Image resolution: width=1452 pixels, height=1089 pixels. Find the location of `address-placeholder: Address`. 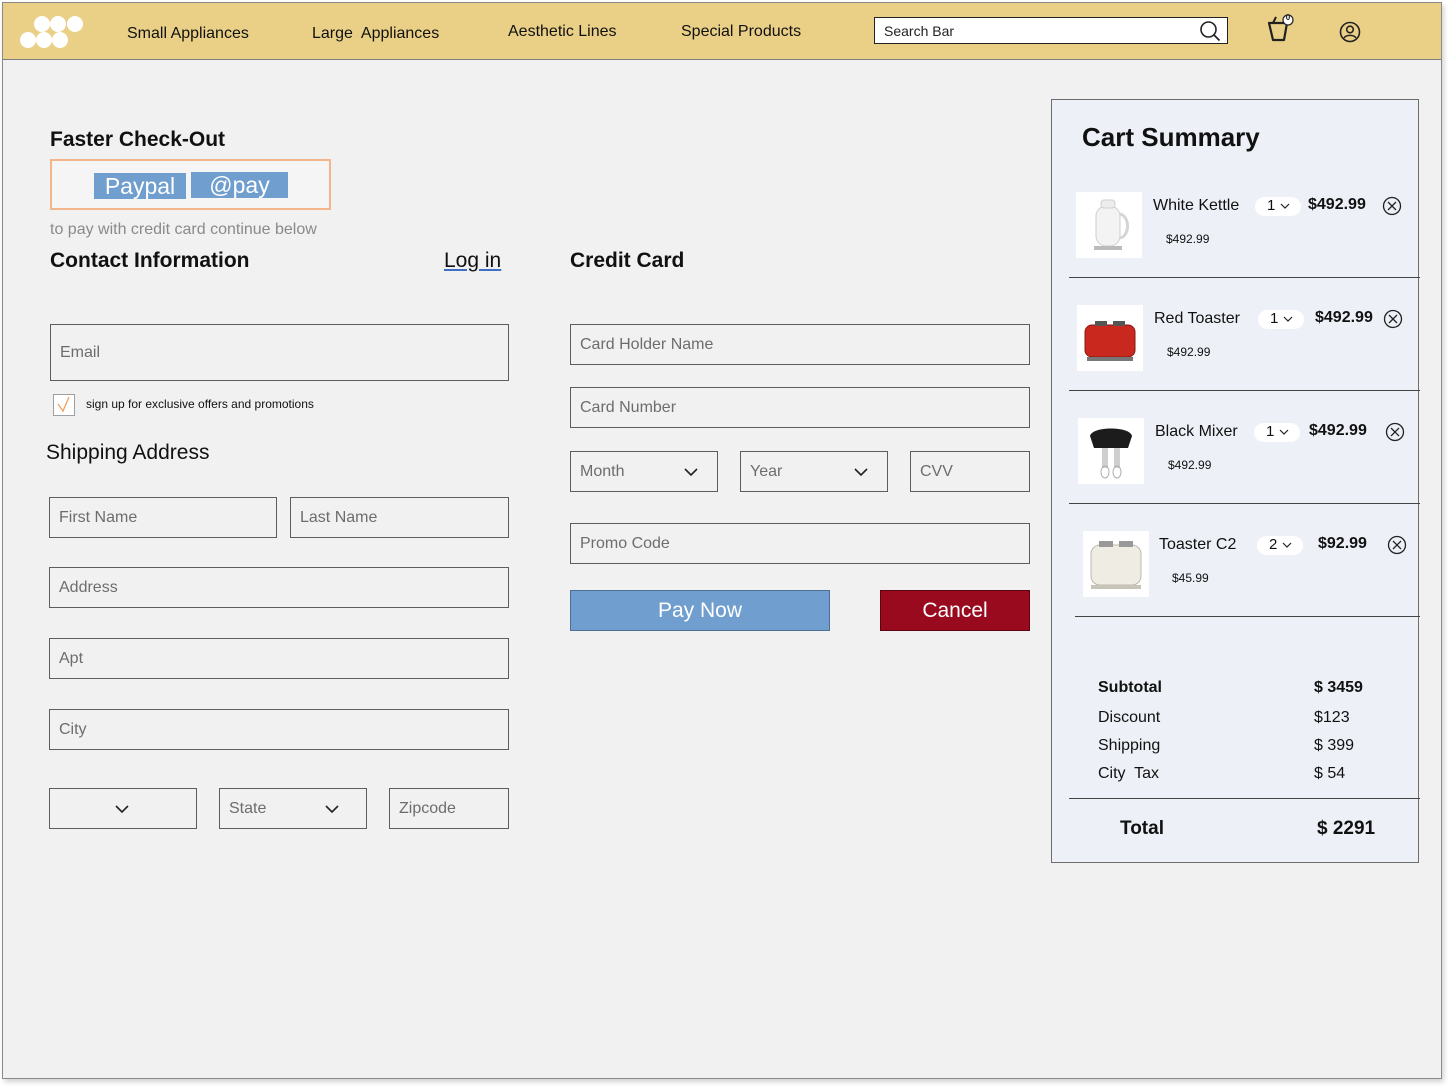

address-placeholder: Address is located at coordinates (88, 587).